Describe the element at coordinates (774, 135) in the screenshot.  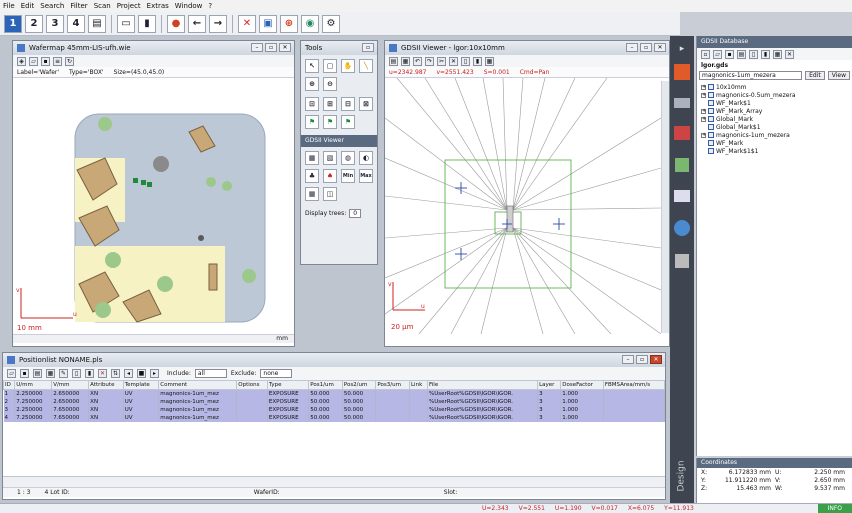
I see `tree-item: + magnonics-1um_mezera` at that location.